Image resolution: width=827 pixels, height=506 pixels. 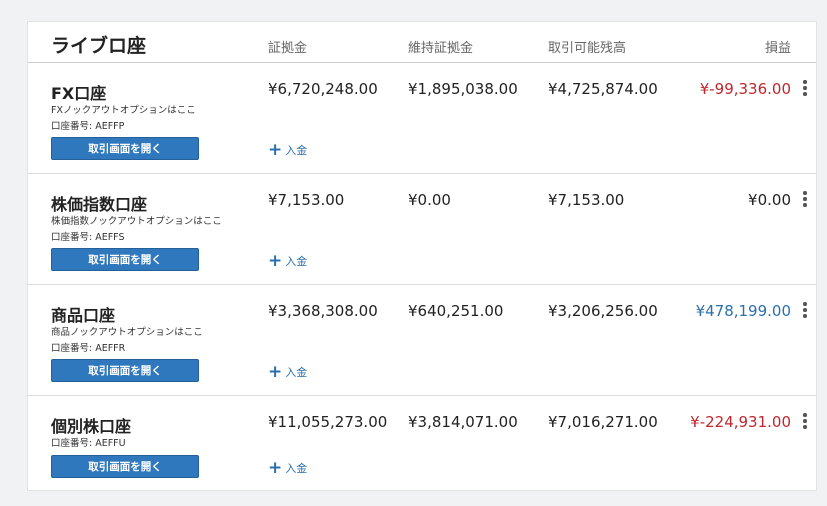 I want to click on pl-value: ¥478,199.00, so click(x=743, y=311).